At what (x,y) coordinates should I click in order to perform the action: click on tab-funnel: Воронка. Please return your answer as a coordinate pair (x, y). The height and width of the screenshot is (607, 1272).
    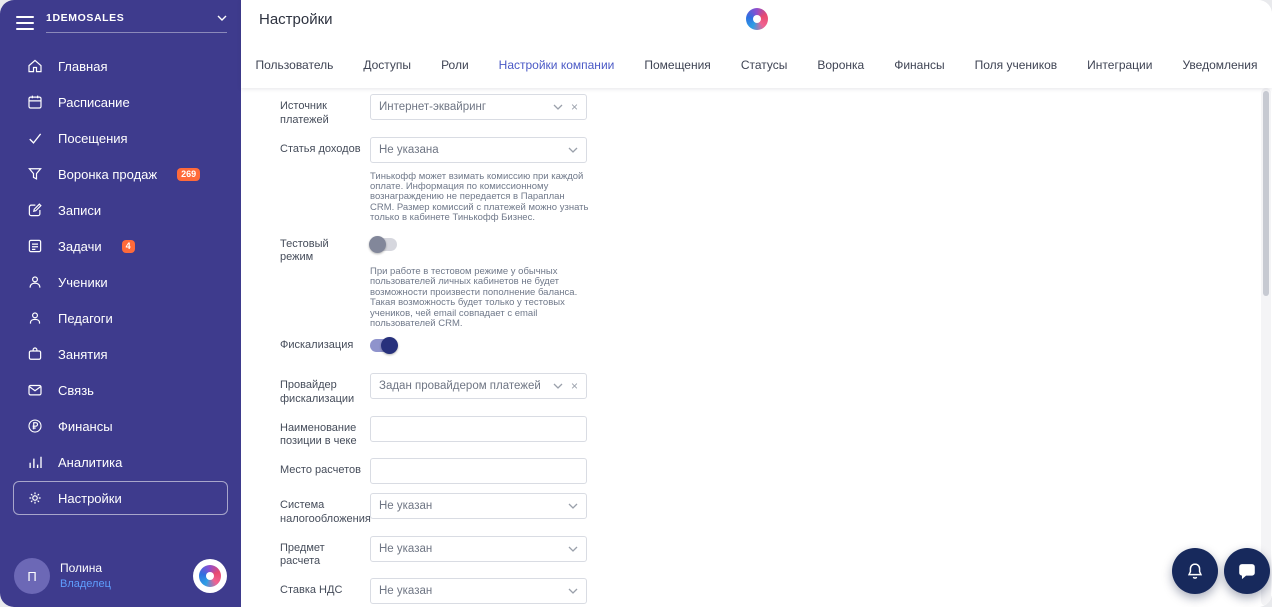
    Looking at the image, I should click on (840, 65).